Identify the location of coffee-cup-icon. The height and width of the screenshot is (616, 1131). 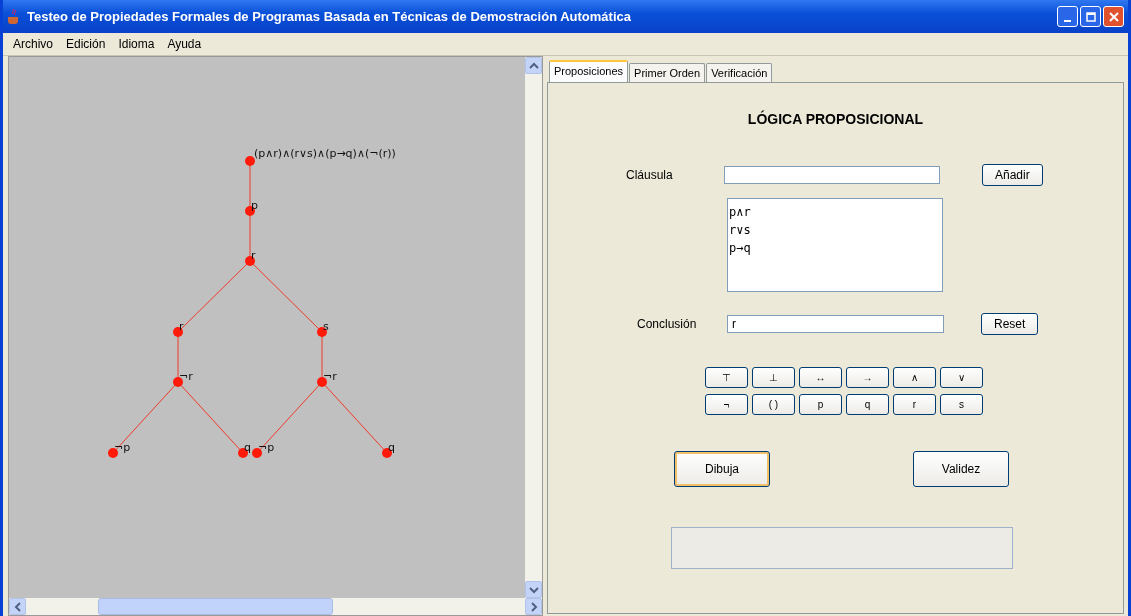
(14, 16).